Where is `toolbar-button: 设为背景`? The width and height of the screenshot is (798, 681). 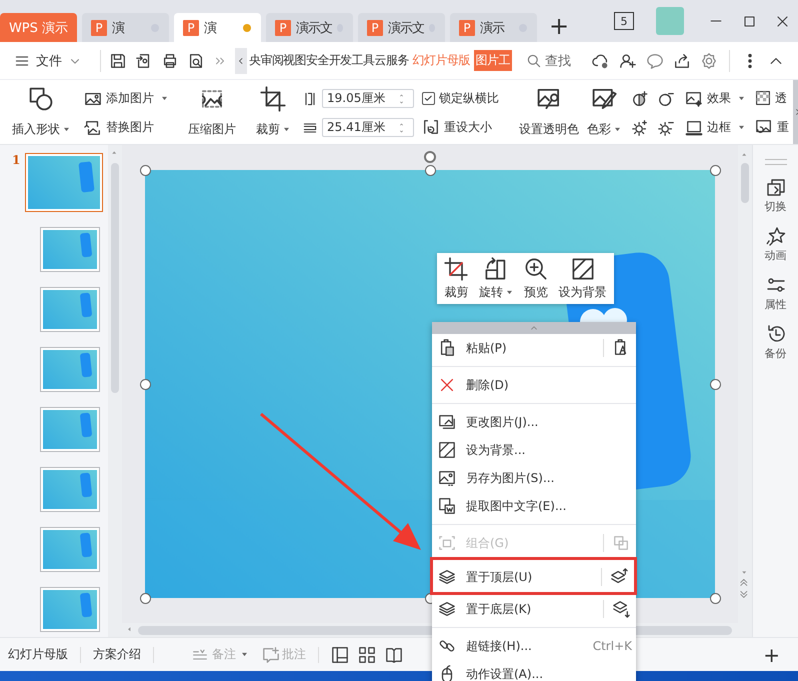
toolbar-button: 设为背景 is located at coordinates (582, 278).